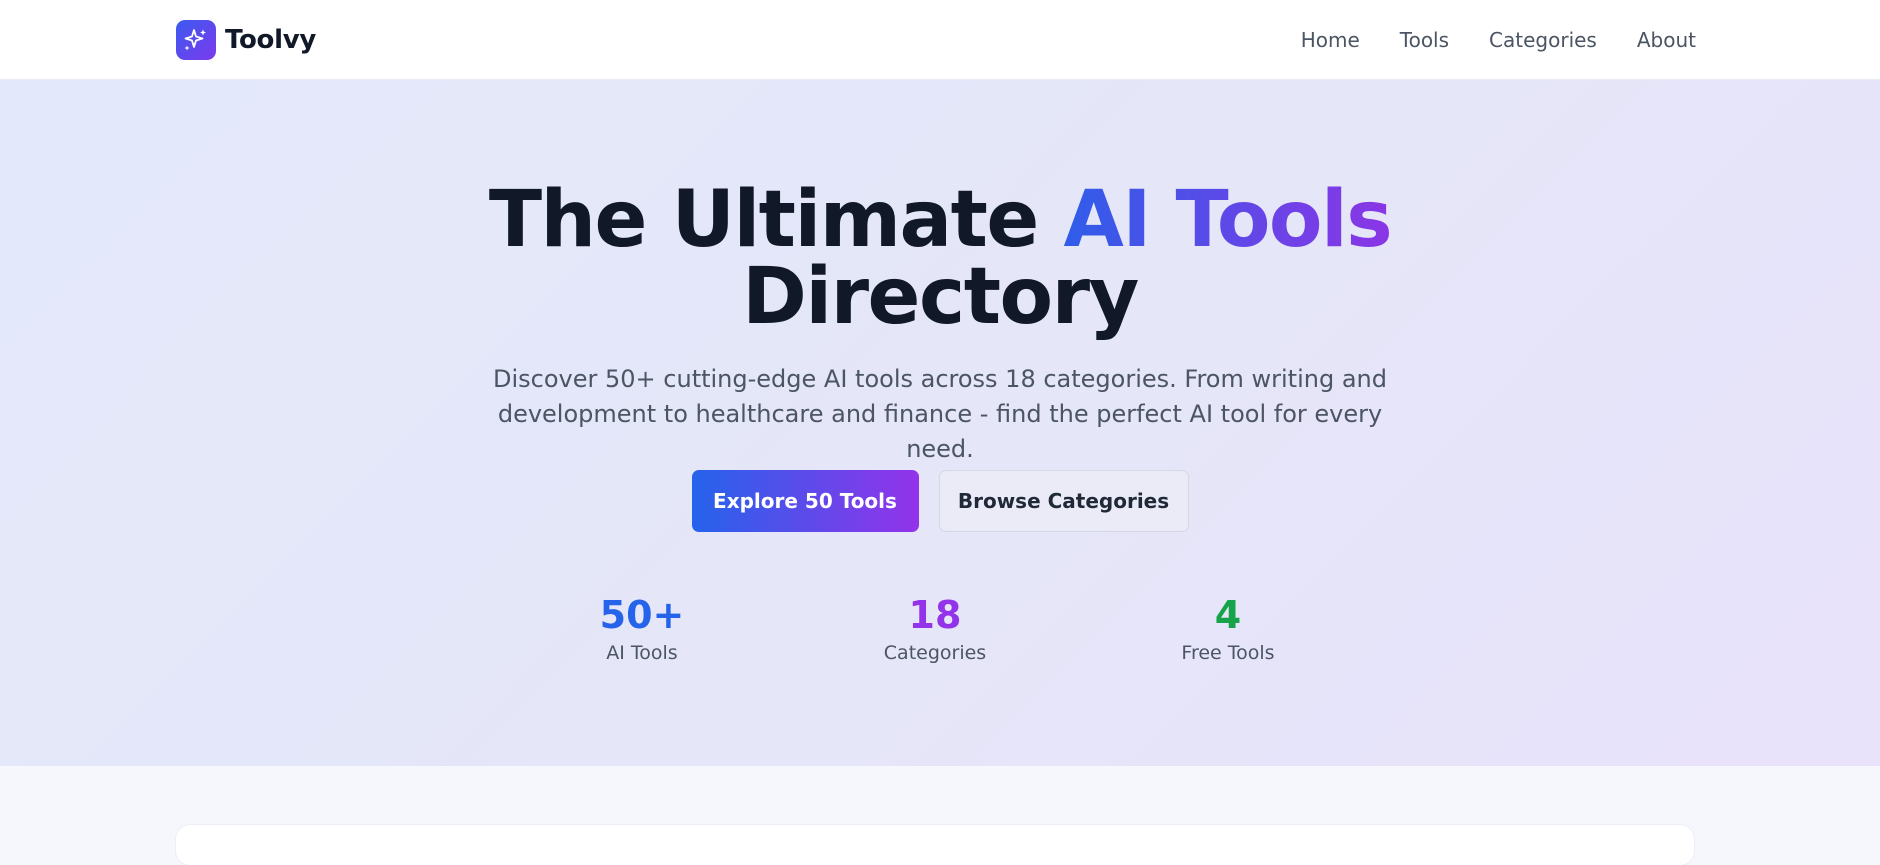  I want to click on stat-ai-tools: 50+ AI Tools, so click(642, 628).